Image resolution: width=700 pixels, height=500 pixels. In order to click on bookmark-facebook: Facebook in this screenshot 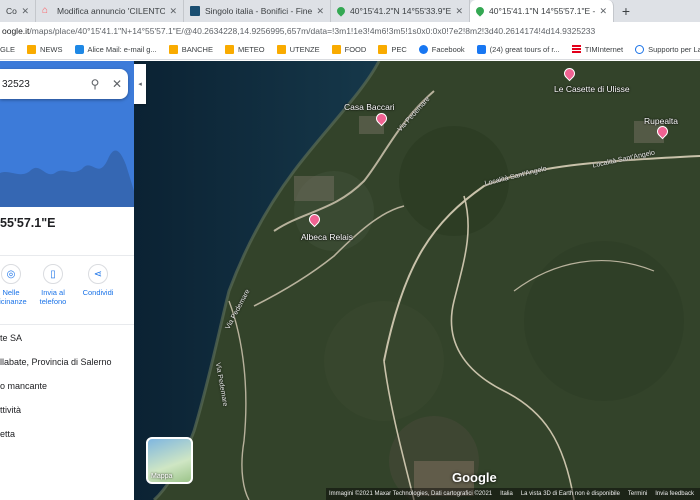, I will do `click(441, 49)`.